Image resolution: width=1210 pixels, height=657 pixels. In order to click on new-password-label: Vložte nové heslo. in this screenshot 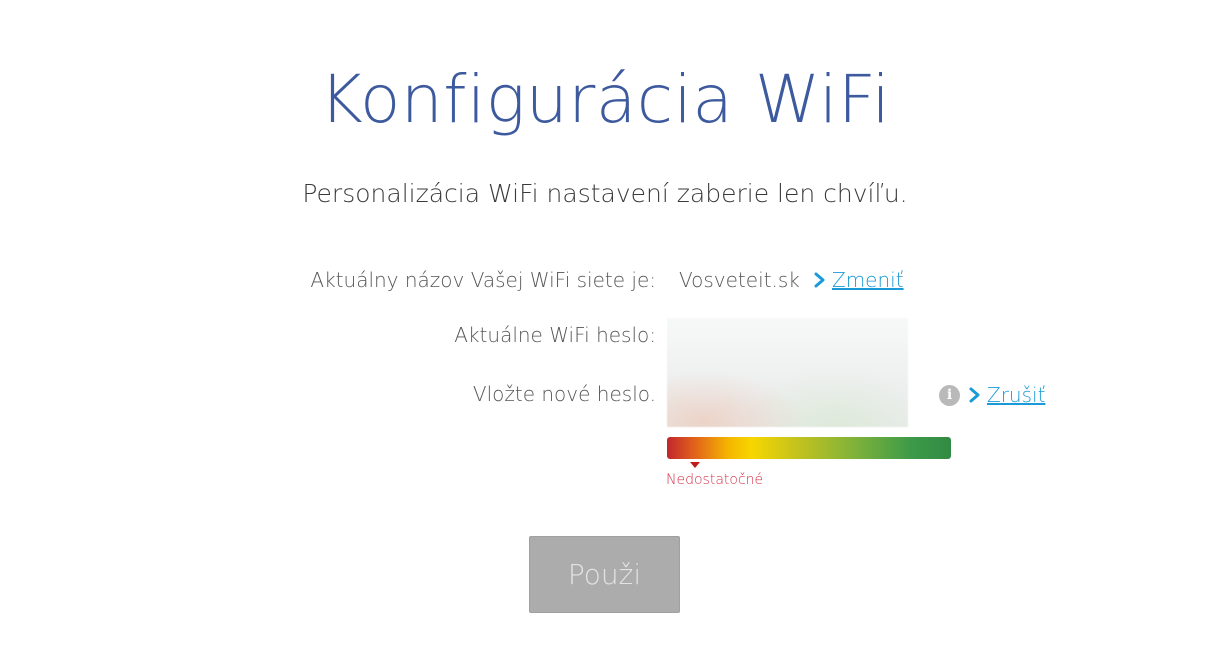, I will do `click(564, 394)`.